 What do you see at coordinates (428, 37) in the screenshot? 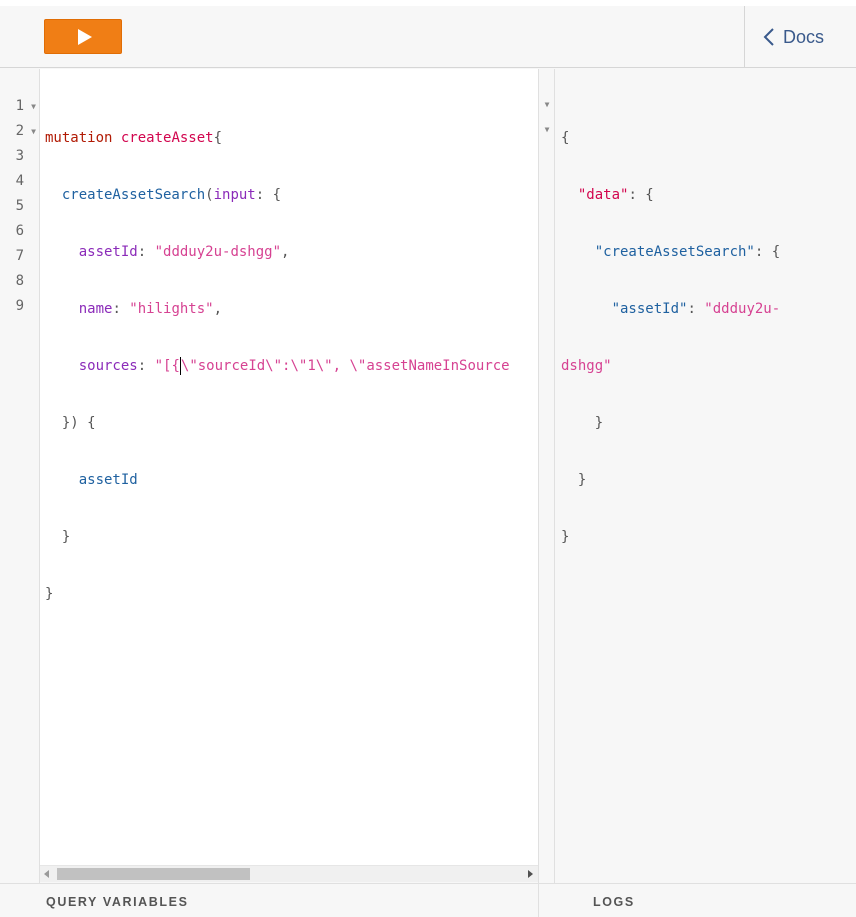
I see `toolbar: Docs` at bounding box center [428, 37].